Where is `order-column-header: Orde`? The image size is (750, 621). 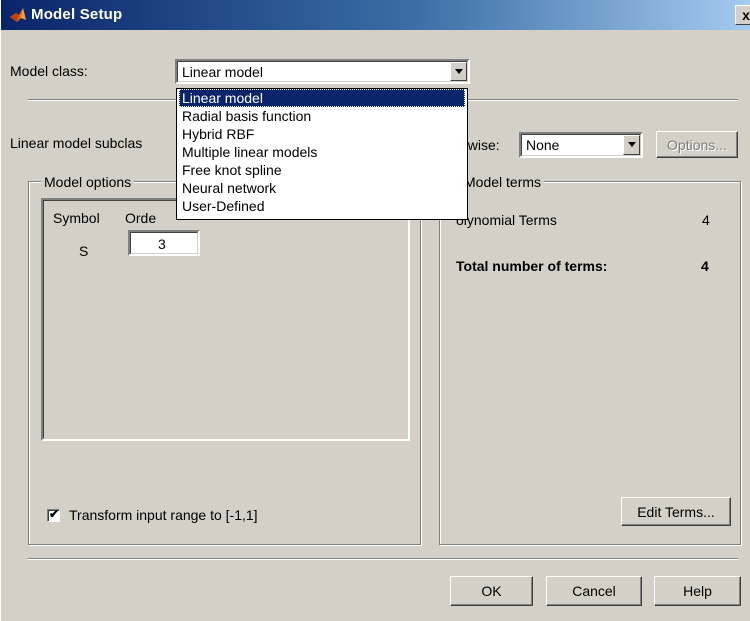
order-column-header: Orde is located at coordinates (141, 218).